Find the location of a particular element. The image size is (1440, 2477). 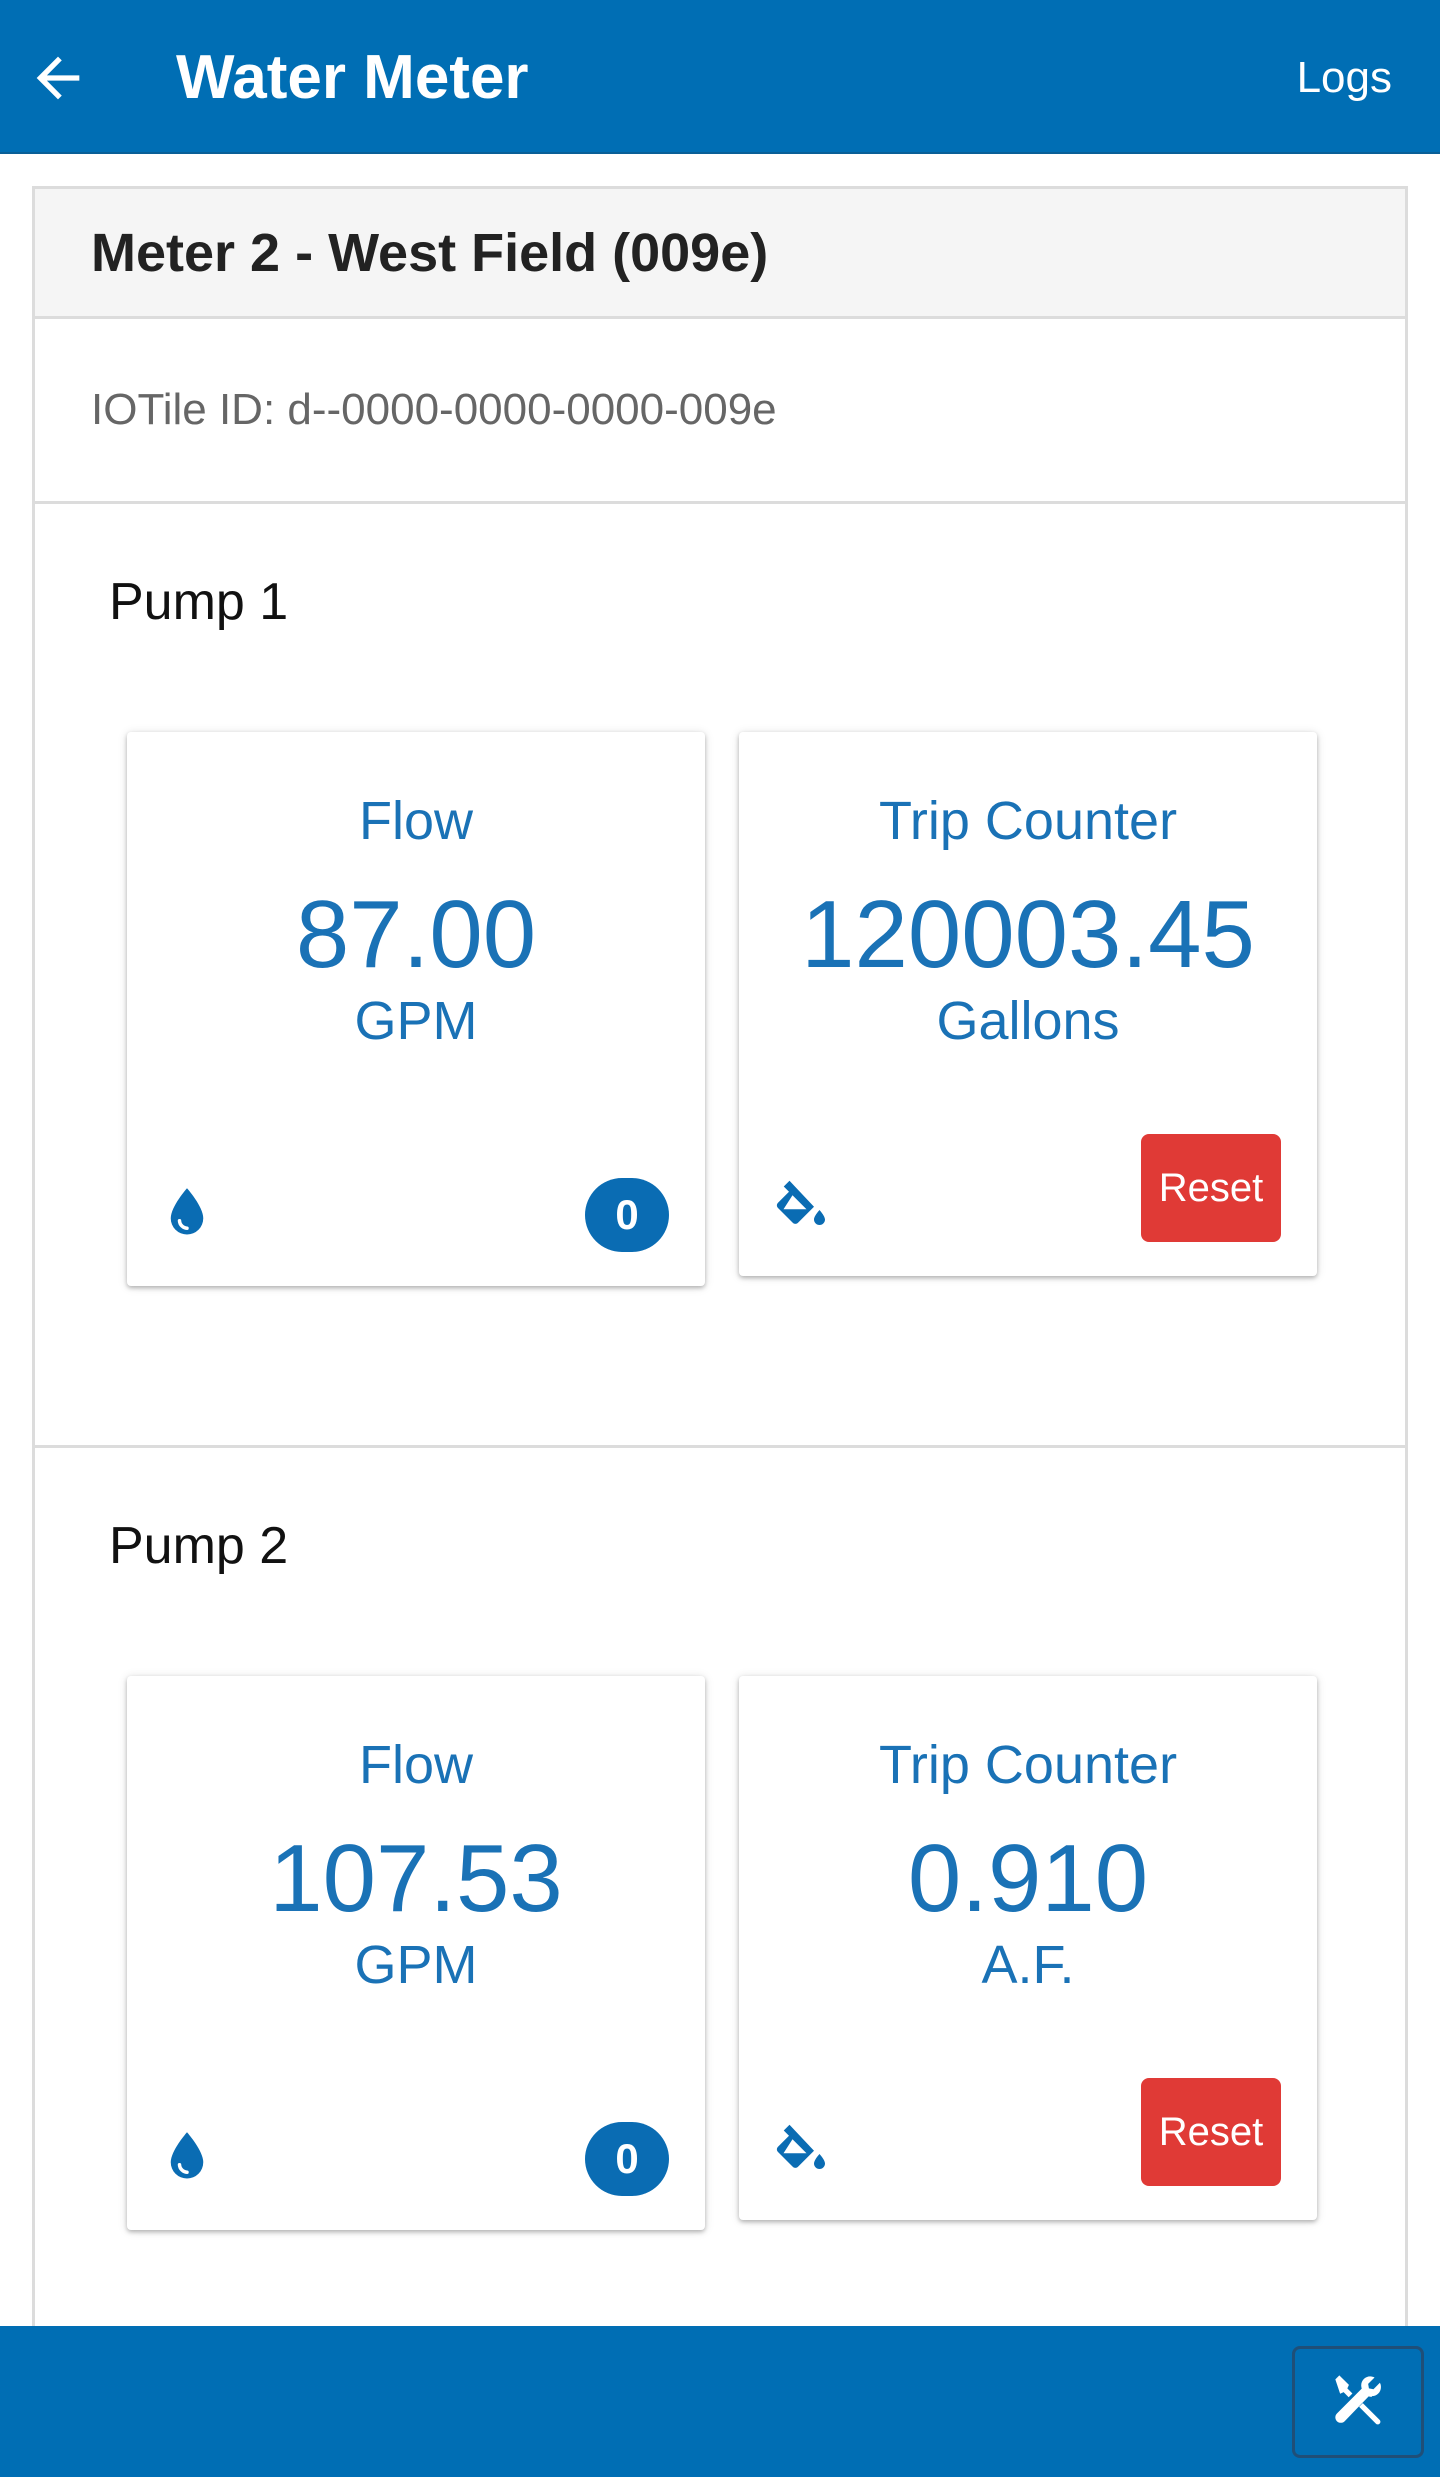

trip-counter-card: Trip Counter 0.910 A.F. Reset is located at coordinates (1028, 1948).